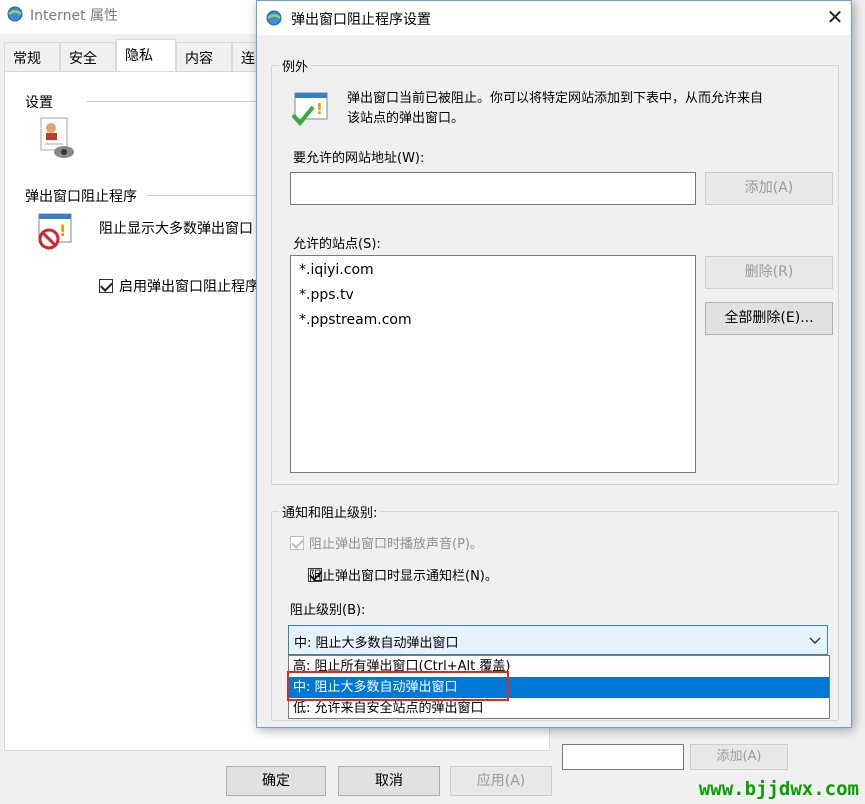  Describe the element at coordinates (554, 18) in the screenshot. I see `dialog-titlebar: 弹出窗口阻止程序设置 ✕` at that location.